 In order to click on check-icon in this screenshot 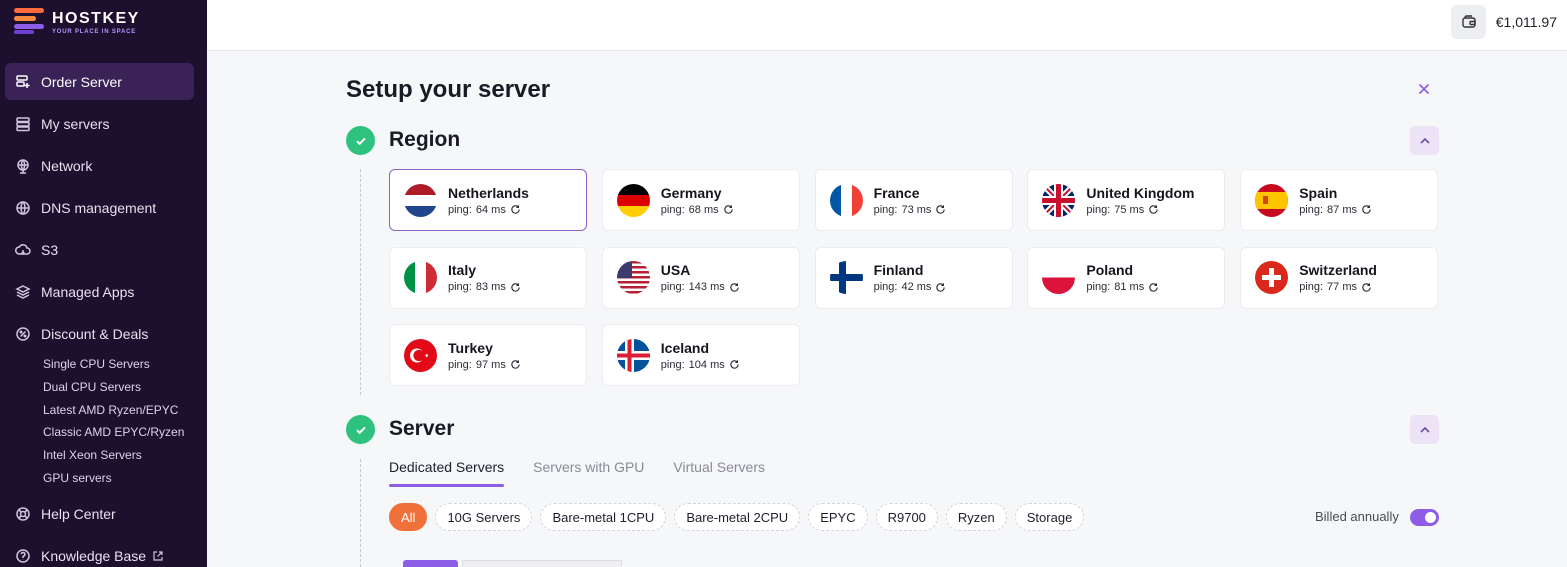, I will do `click(360, 429)`.